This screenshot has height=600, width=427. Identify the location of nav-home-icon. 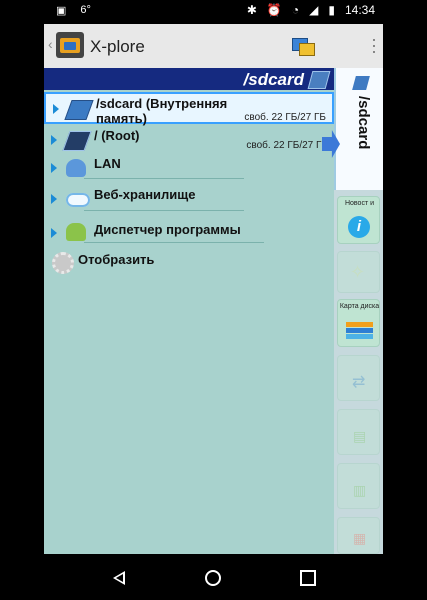
(213, 578).